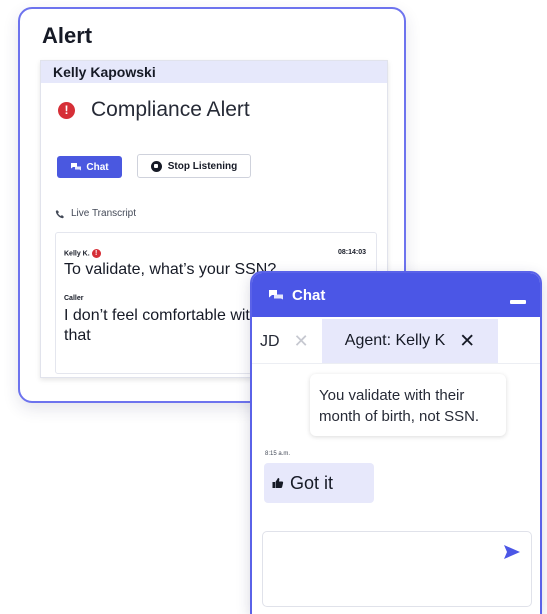 The height and width of the screenshot is (614, 547). Describe the element at coordinates (512, 552) in the screenshot. I see `send-icon` at that location.